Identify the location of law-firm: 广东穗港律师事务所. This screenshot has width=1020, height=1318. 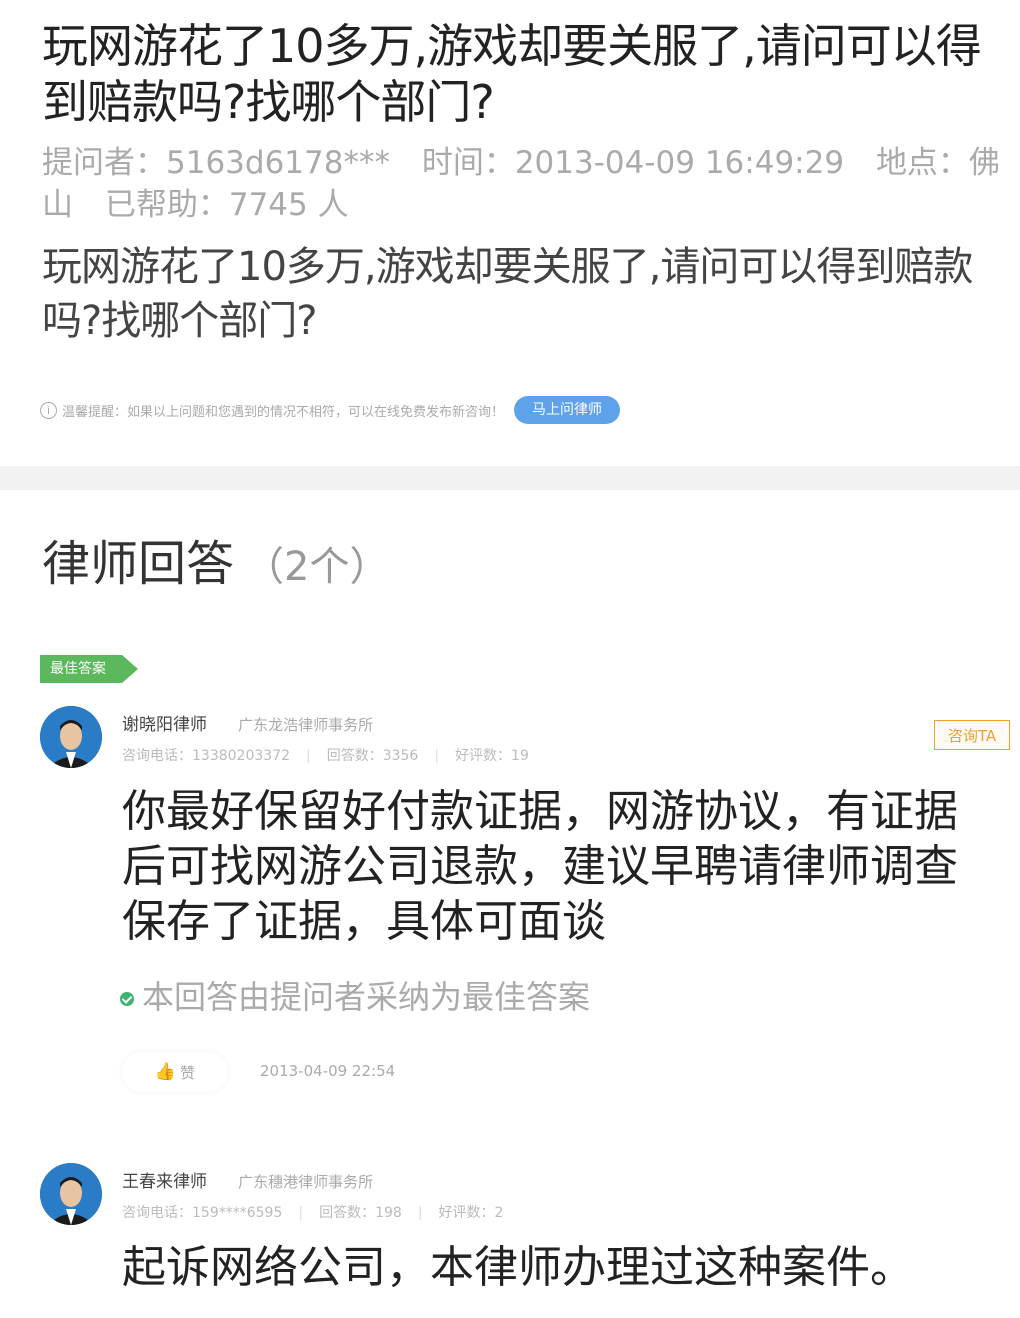
(306, 1182).